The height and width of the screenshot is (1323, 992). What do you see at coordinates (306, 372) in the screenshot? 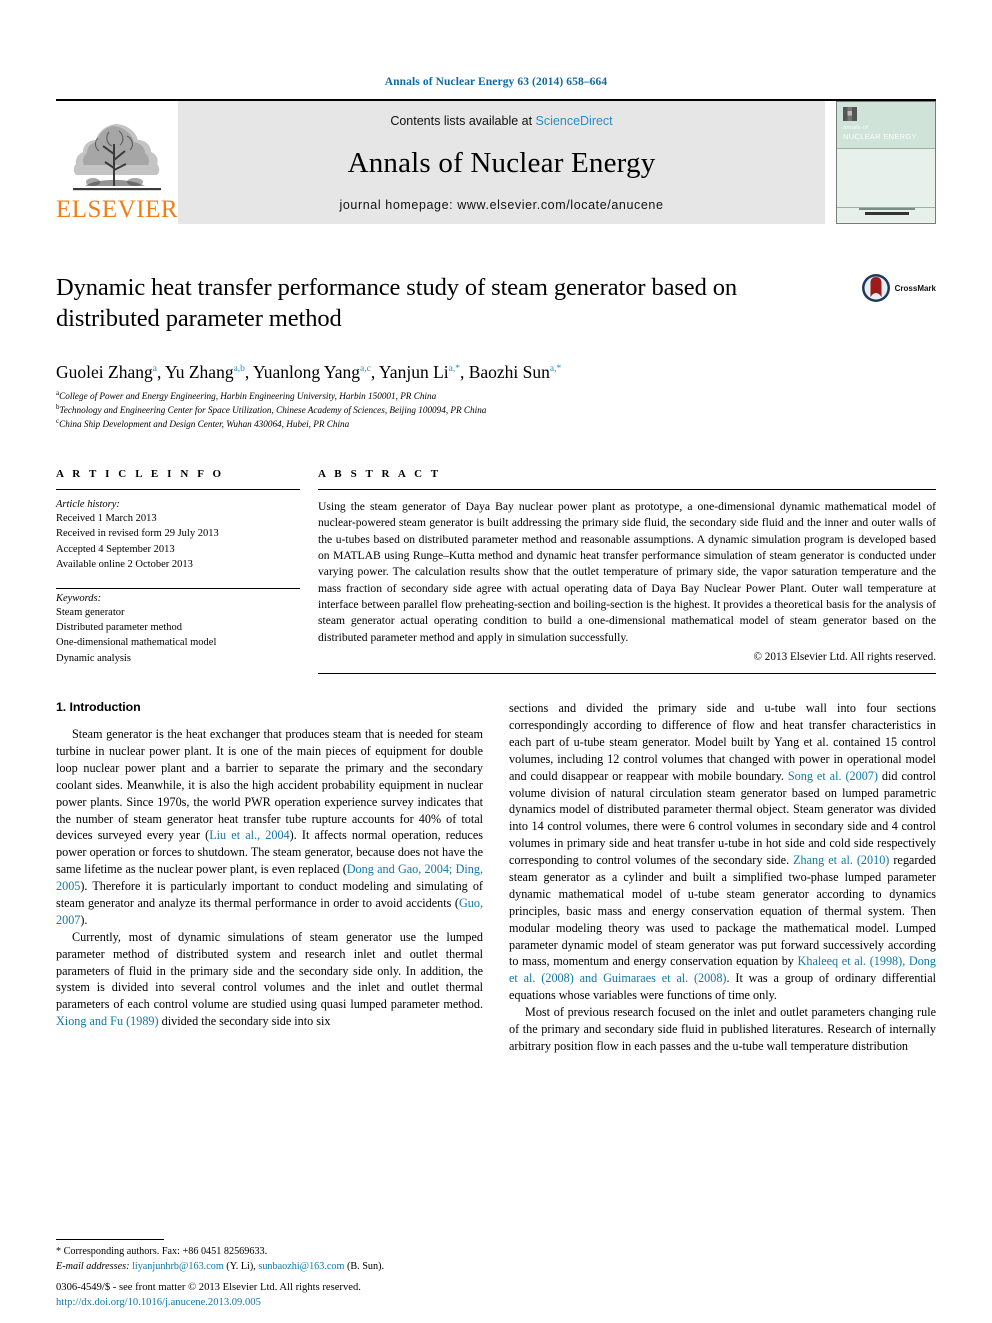
I see `author-name: Yuanlong Yang` at bounding box center [306, 372].